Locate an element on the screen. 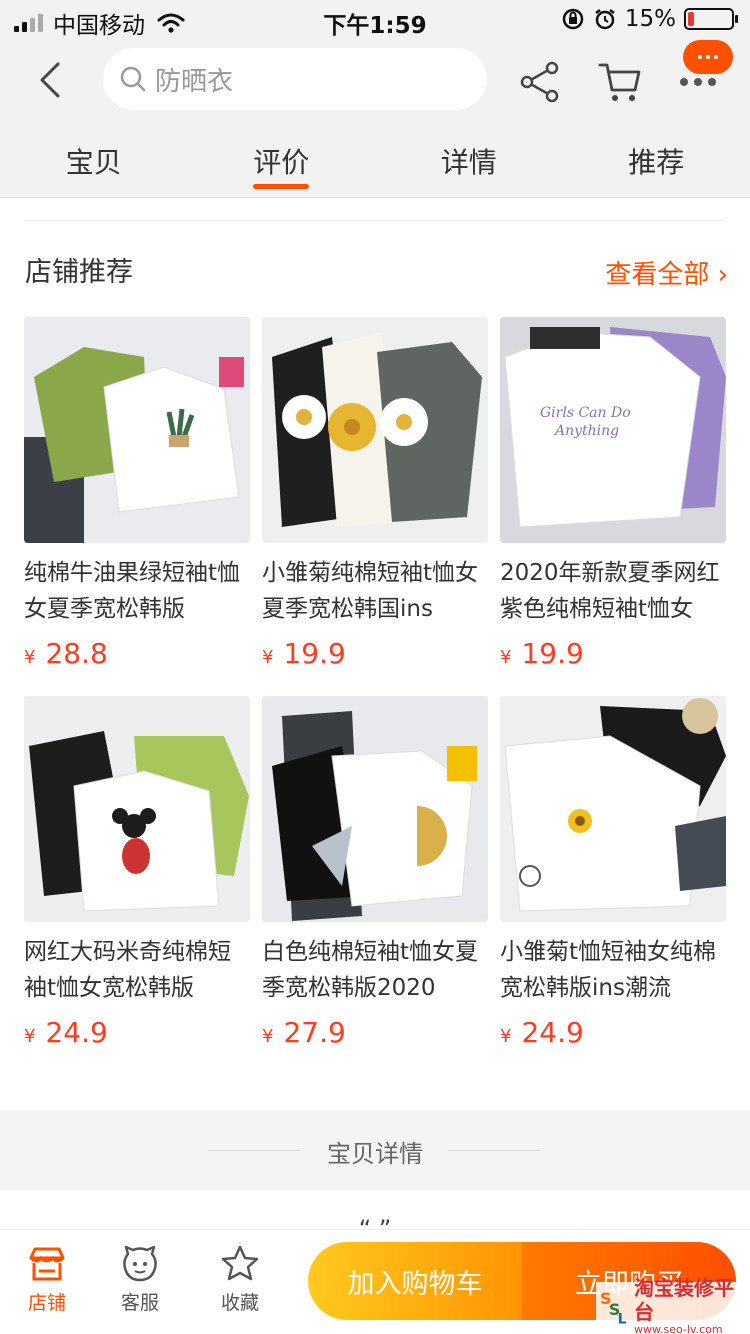 This screenshot has height=1334, width=750. tab-detail: 详情 is located at coordinates (469, 157).